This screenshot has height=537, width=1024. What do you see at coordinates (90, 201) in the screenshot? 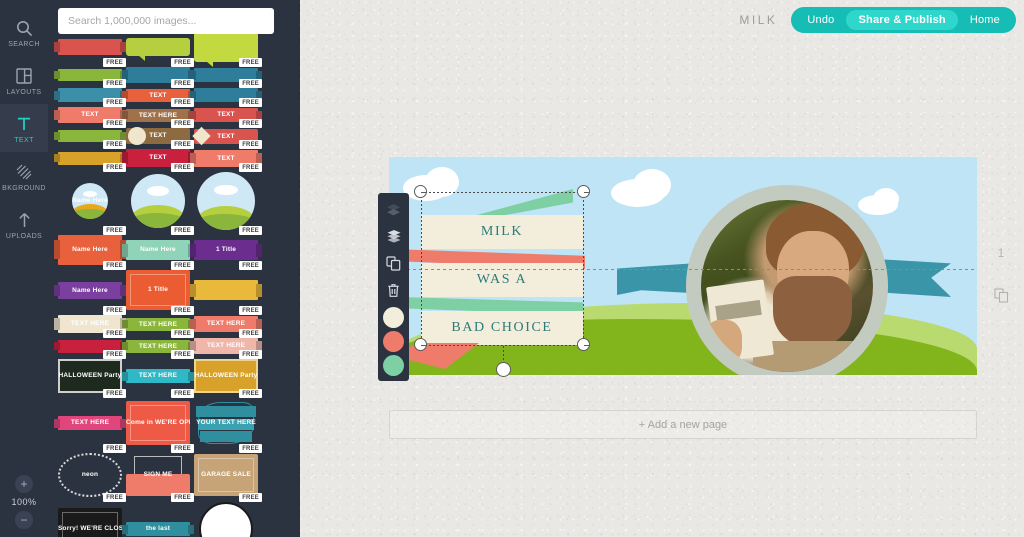
I see `thumbnail-art: Name Here` at bounding box center [90, 201].